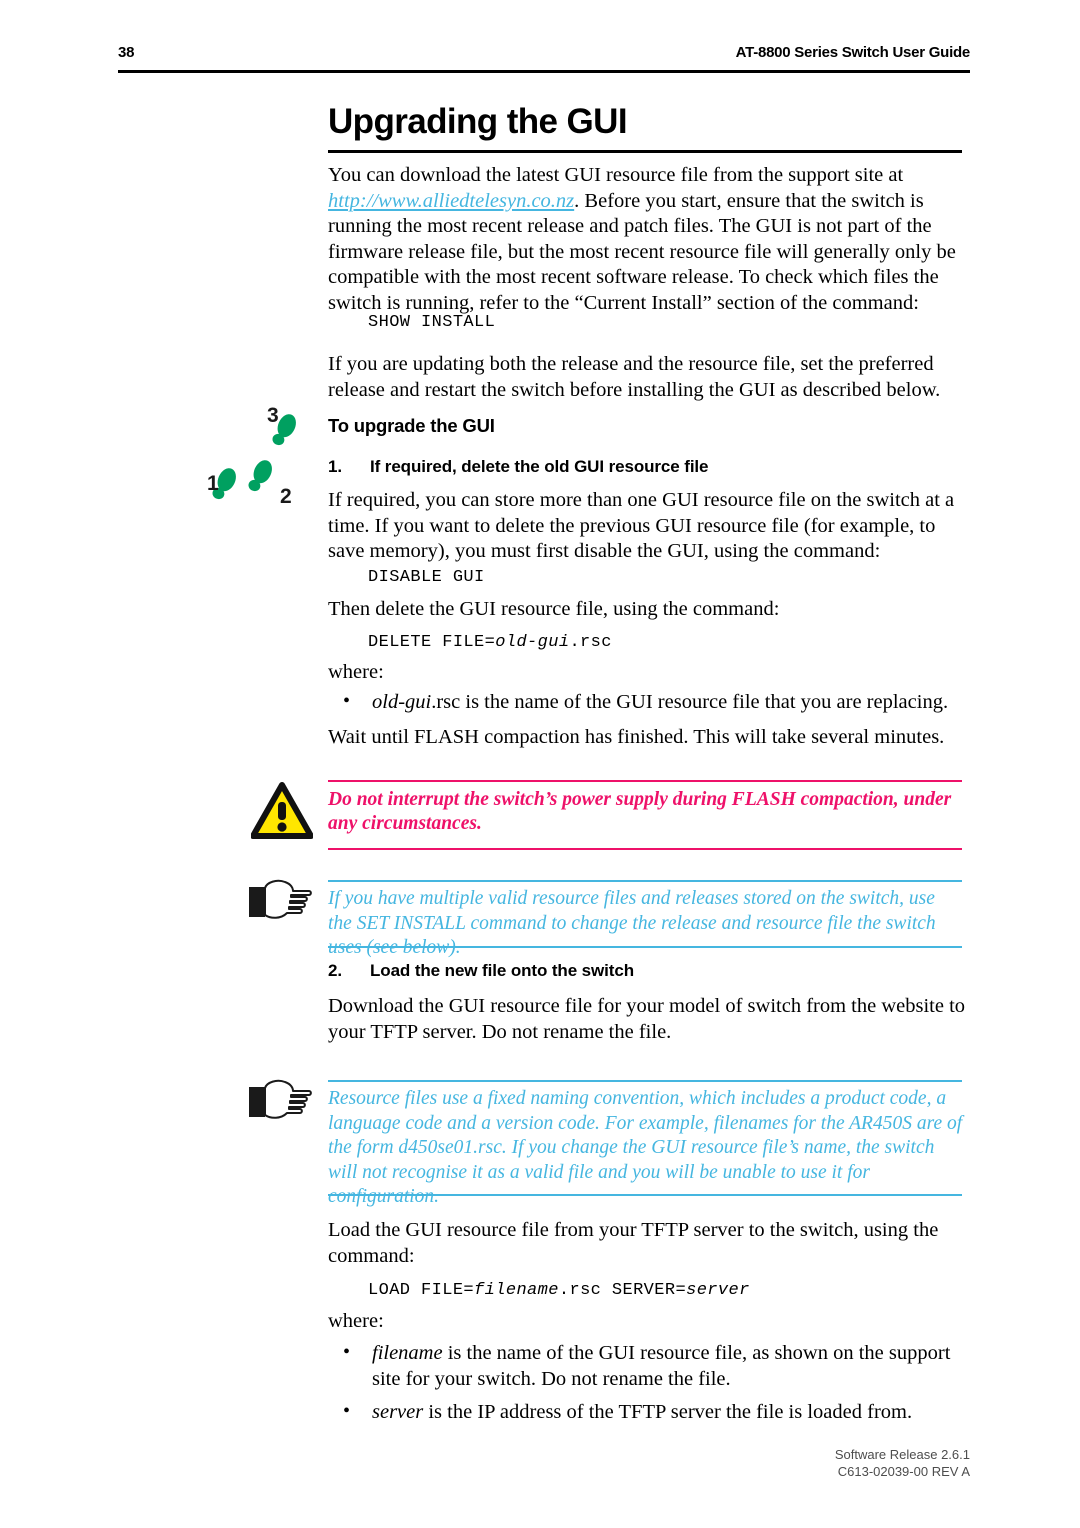 This screenshot has width=1080, height=1528. Describe the element at coordinates (622, 1290) in the screenshot. I see `command-load-mid: .rsc SERVER=` at that location.